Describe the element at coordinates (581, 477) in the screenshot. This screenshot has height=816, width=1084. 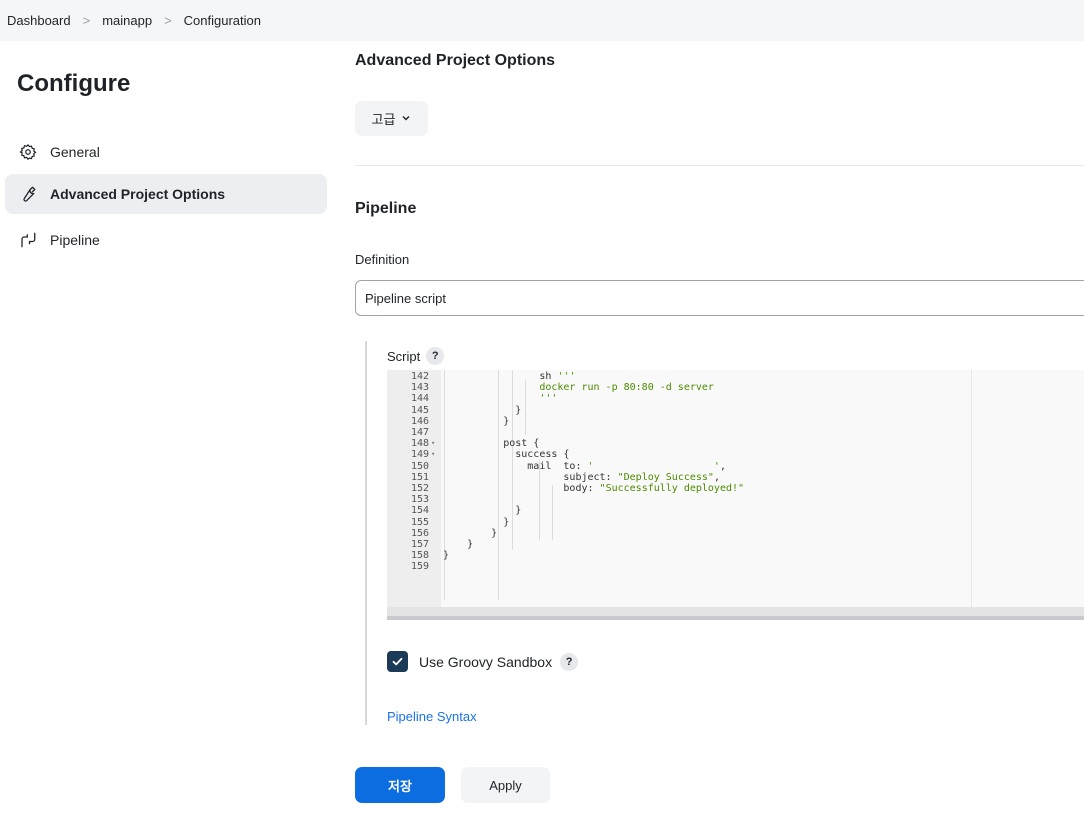
I see `code-text: subject: "Deploy Success",` at that location.